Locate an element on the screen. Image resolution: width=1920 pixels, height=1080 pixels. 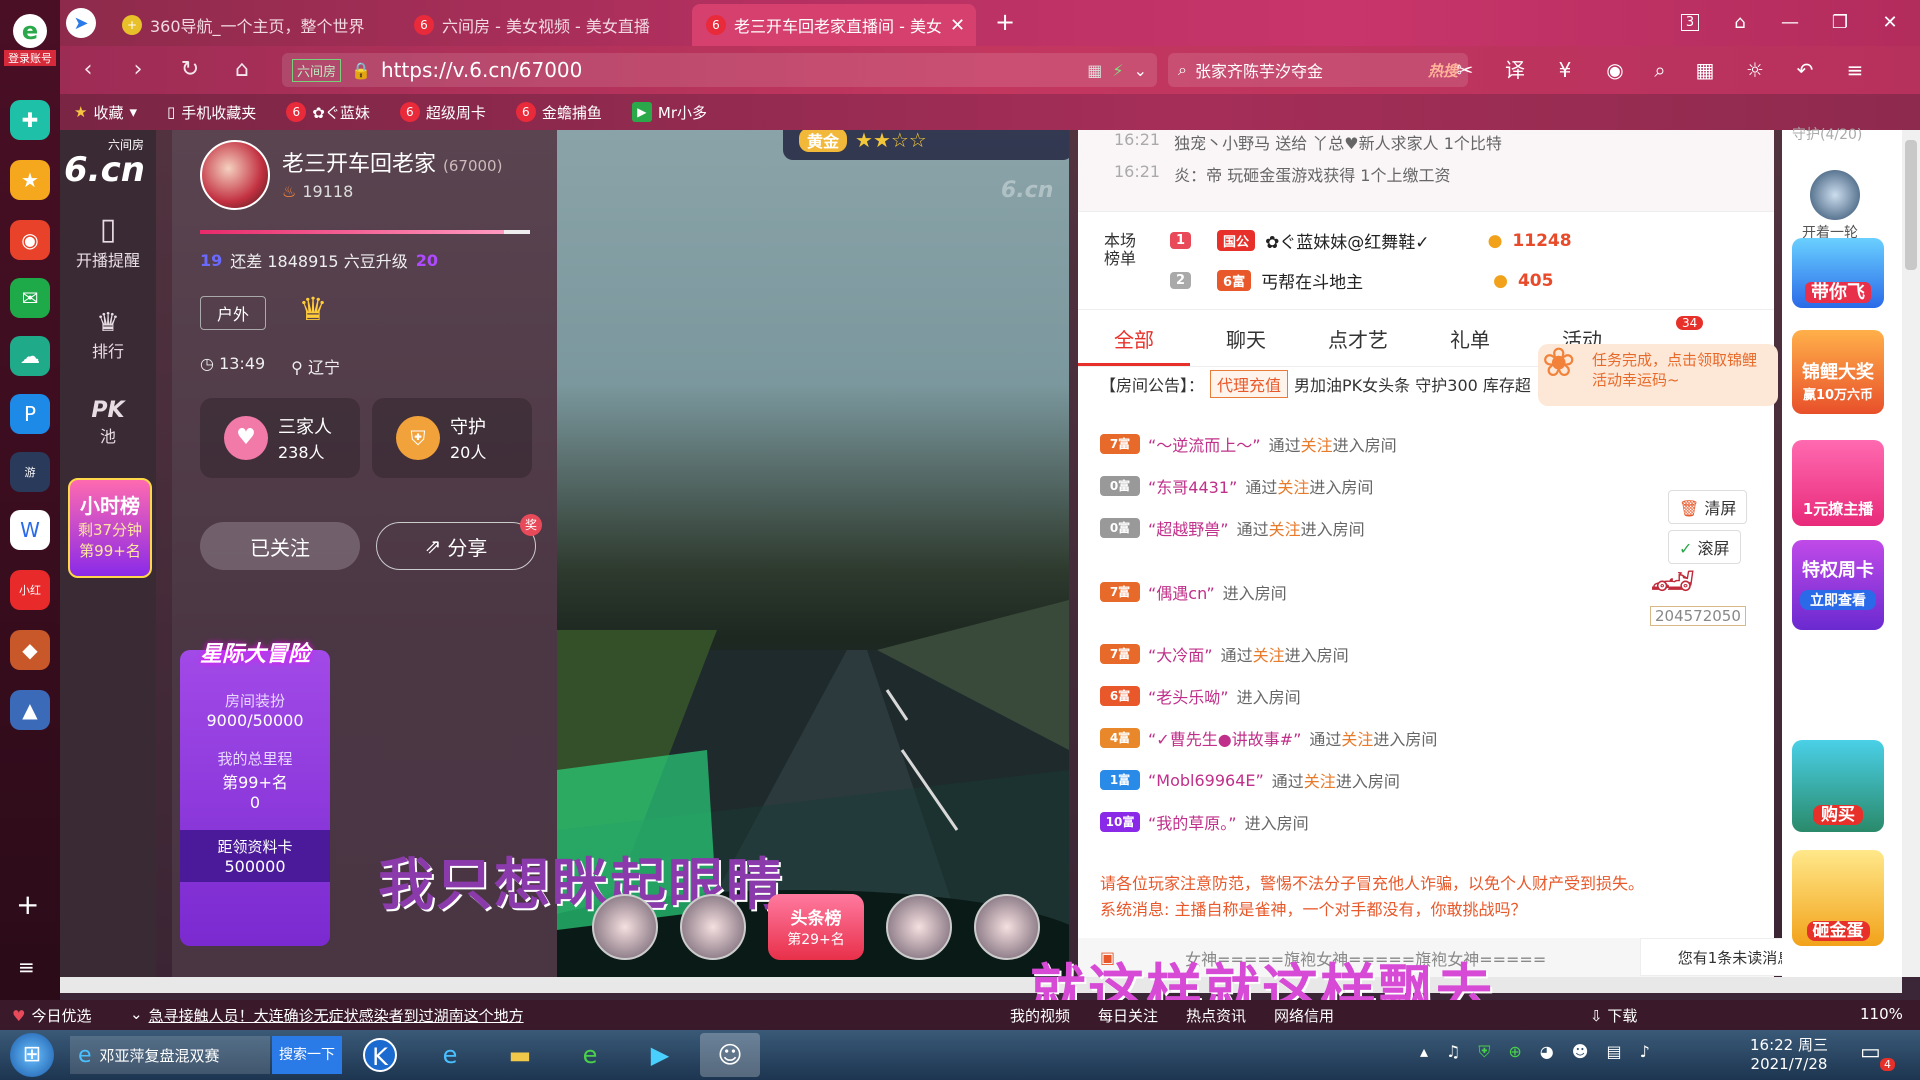
hourly-rank-card: 小时榜 剩37分钟 第99+名 is located at coordinates (110, 528).